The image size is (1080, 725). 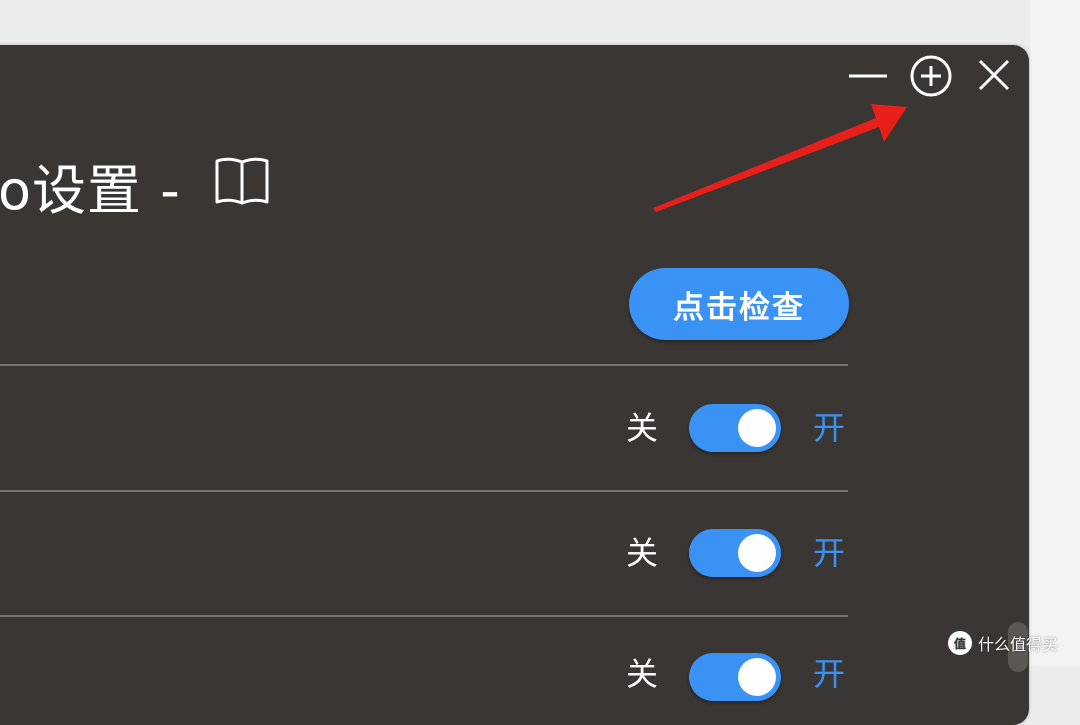 I want to click on x-icon, so click(x=994, y=75).